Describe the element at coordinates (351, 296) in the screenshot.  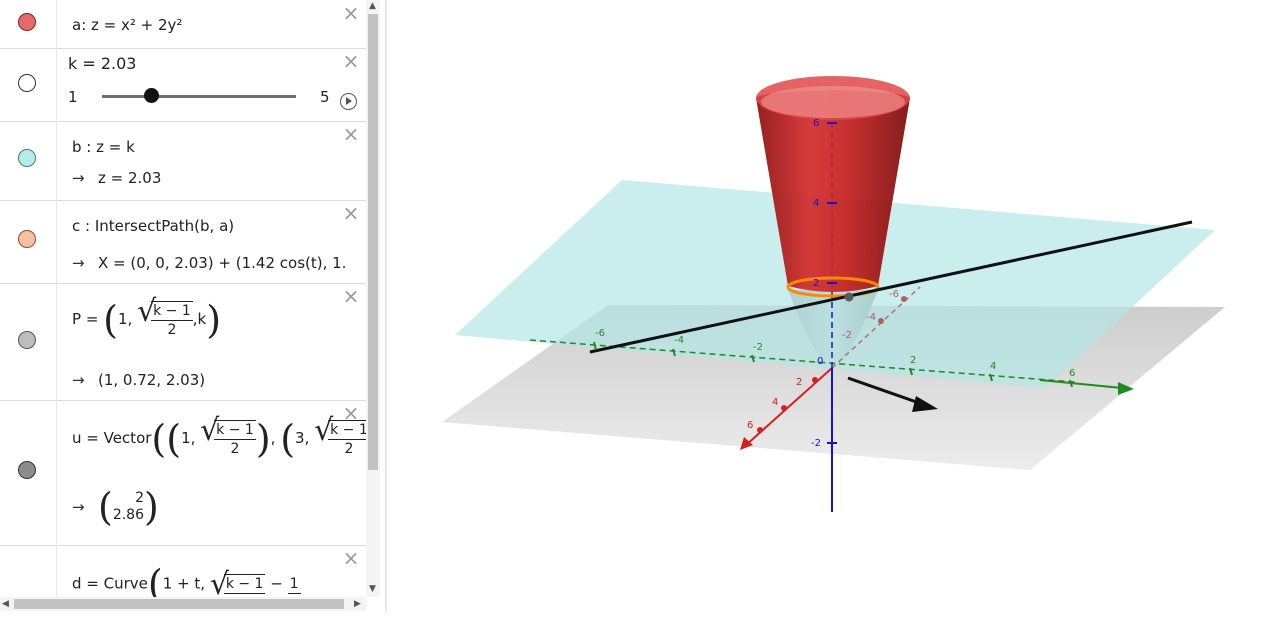
I see `delete-P-icon: ×` at that location.